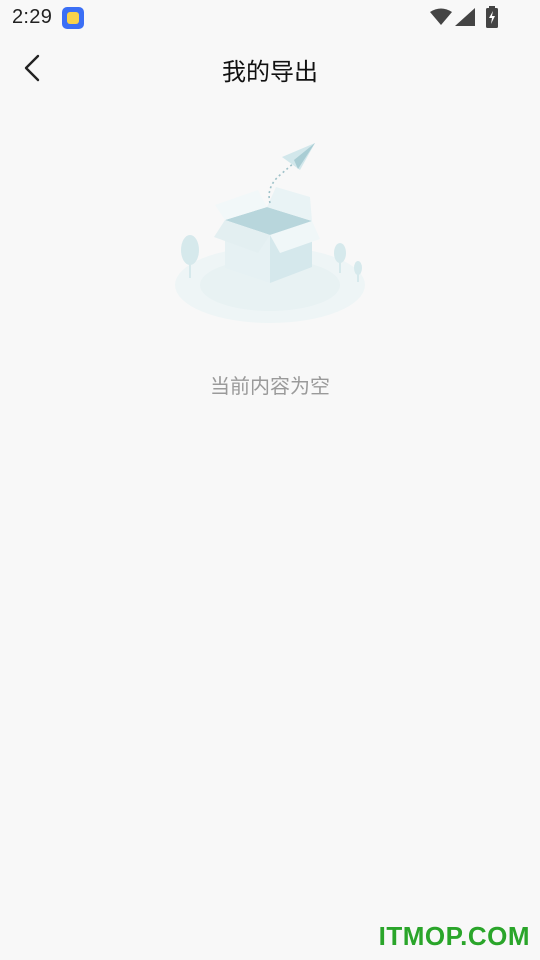  Describe the element at coordinates (32, 17) in the screenshot. I see `status-time: 2:29` at that location.